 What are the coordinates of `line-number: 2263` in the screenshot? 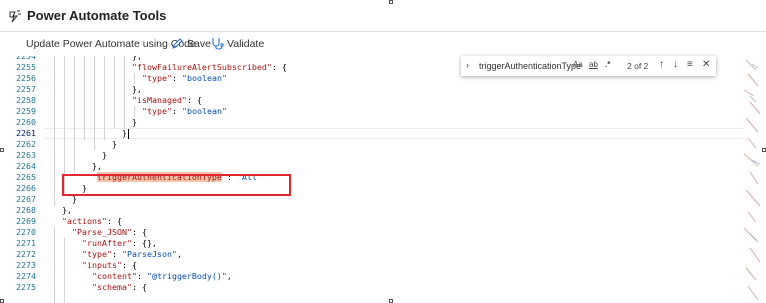 It's located at (26, 155).